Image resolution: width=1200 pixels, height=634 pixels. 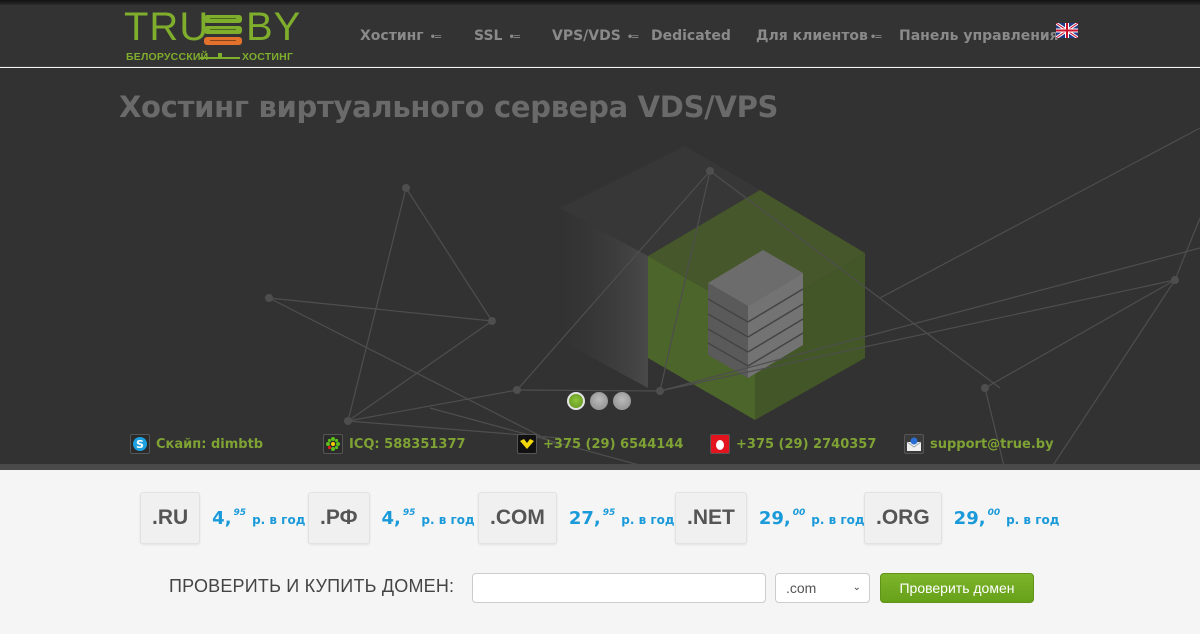 What do you see at coordinates (517, 518) in the screenshot?
I see `domain-zone: .COM` at bounding box center [517, 518].